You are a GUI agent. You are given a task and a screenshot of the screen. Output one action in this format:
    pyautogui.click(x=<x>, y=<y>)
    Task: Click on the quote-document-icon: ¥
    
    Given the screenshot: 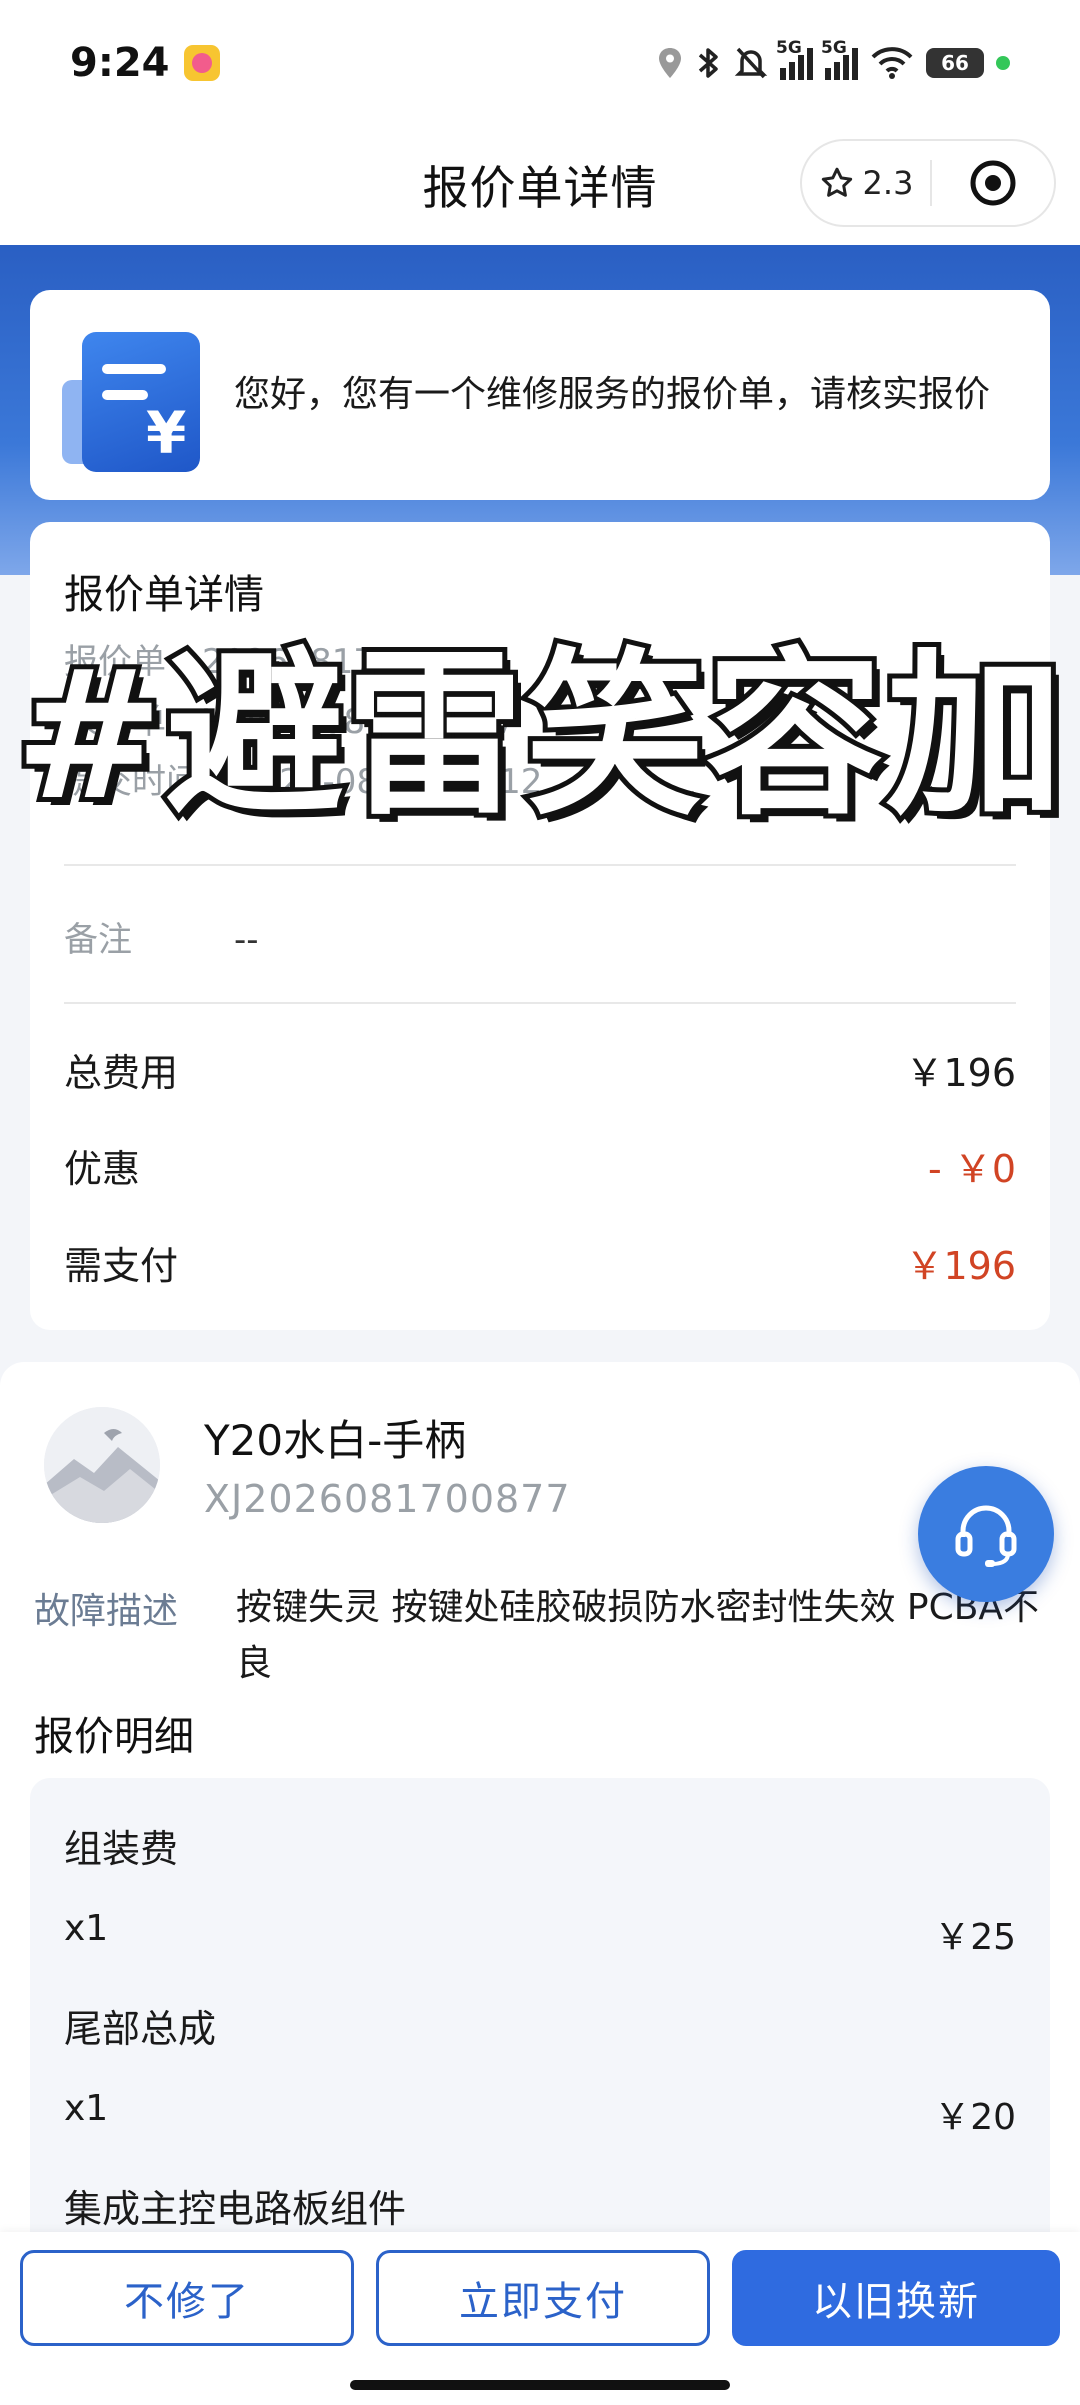 What is the action you would take?
    pyautogui.click(x=135, y=396)
    